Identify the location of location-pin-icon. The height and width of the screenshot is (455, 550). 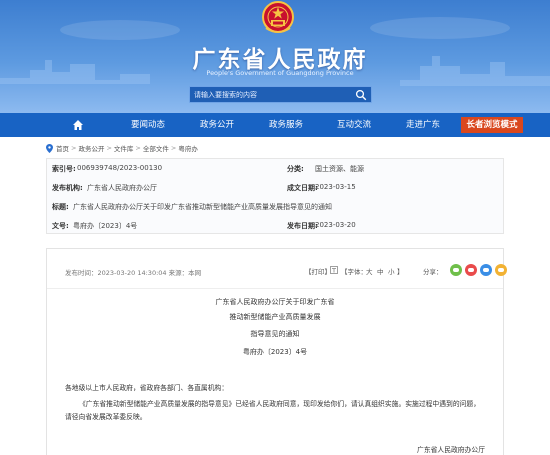
(49, 148).